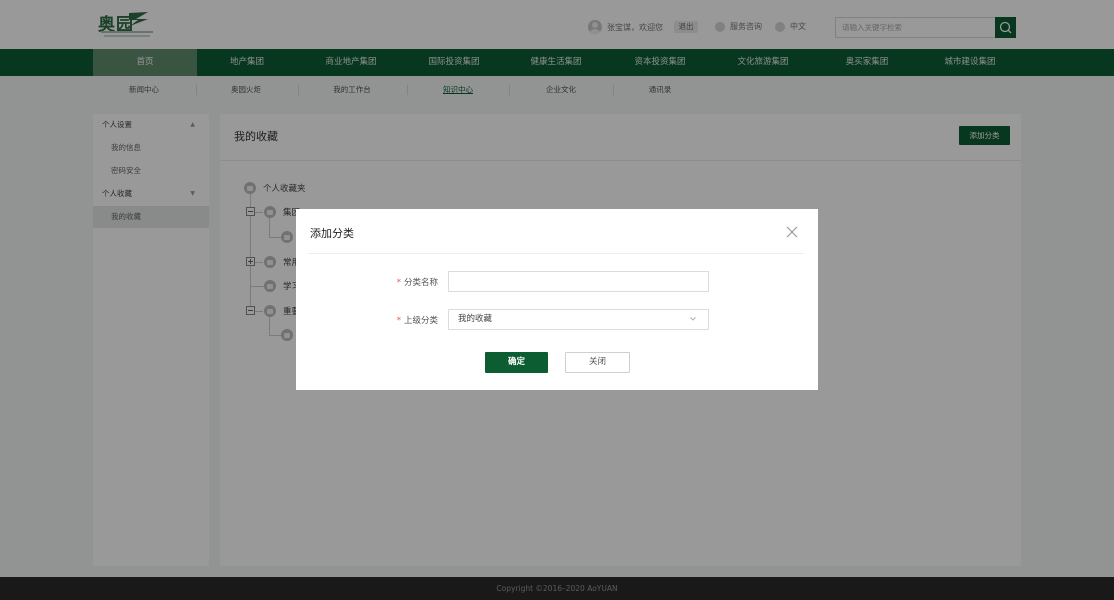  What do you see at coordinates (557, 299) in the screenshot?
I see `add-category-dialog: 添加分类 * 分类名称 * 上级分类 我的收藏 确定 关闭` at bounding box center [557, 299].